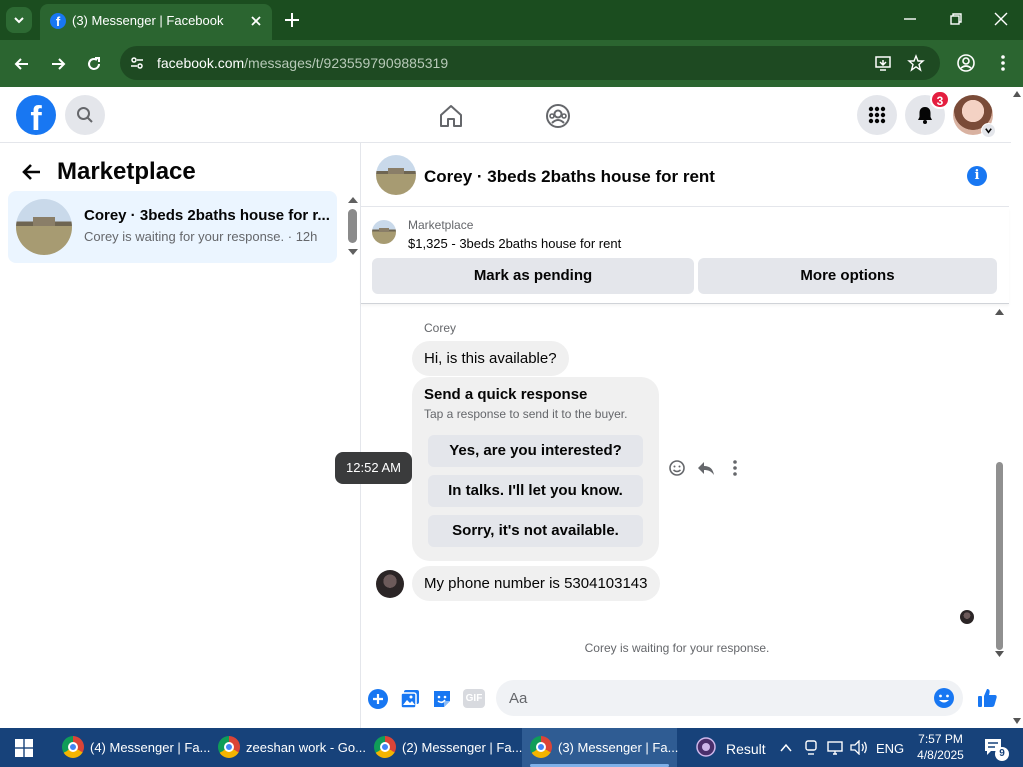  I want to click on chat-header: Corey · 3beds 2baths house for rent i, so click(685, 175).